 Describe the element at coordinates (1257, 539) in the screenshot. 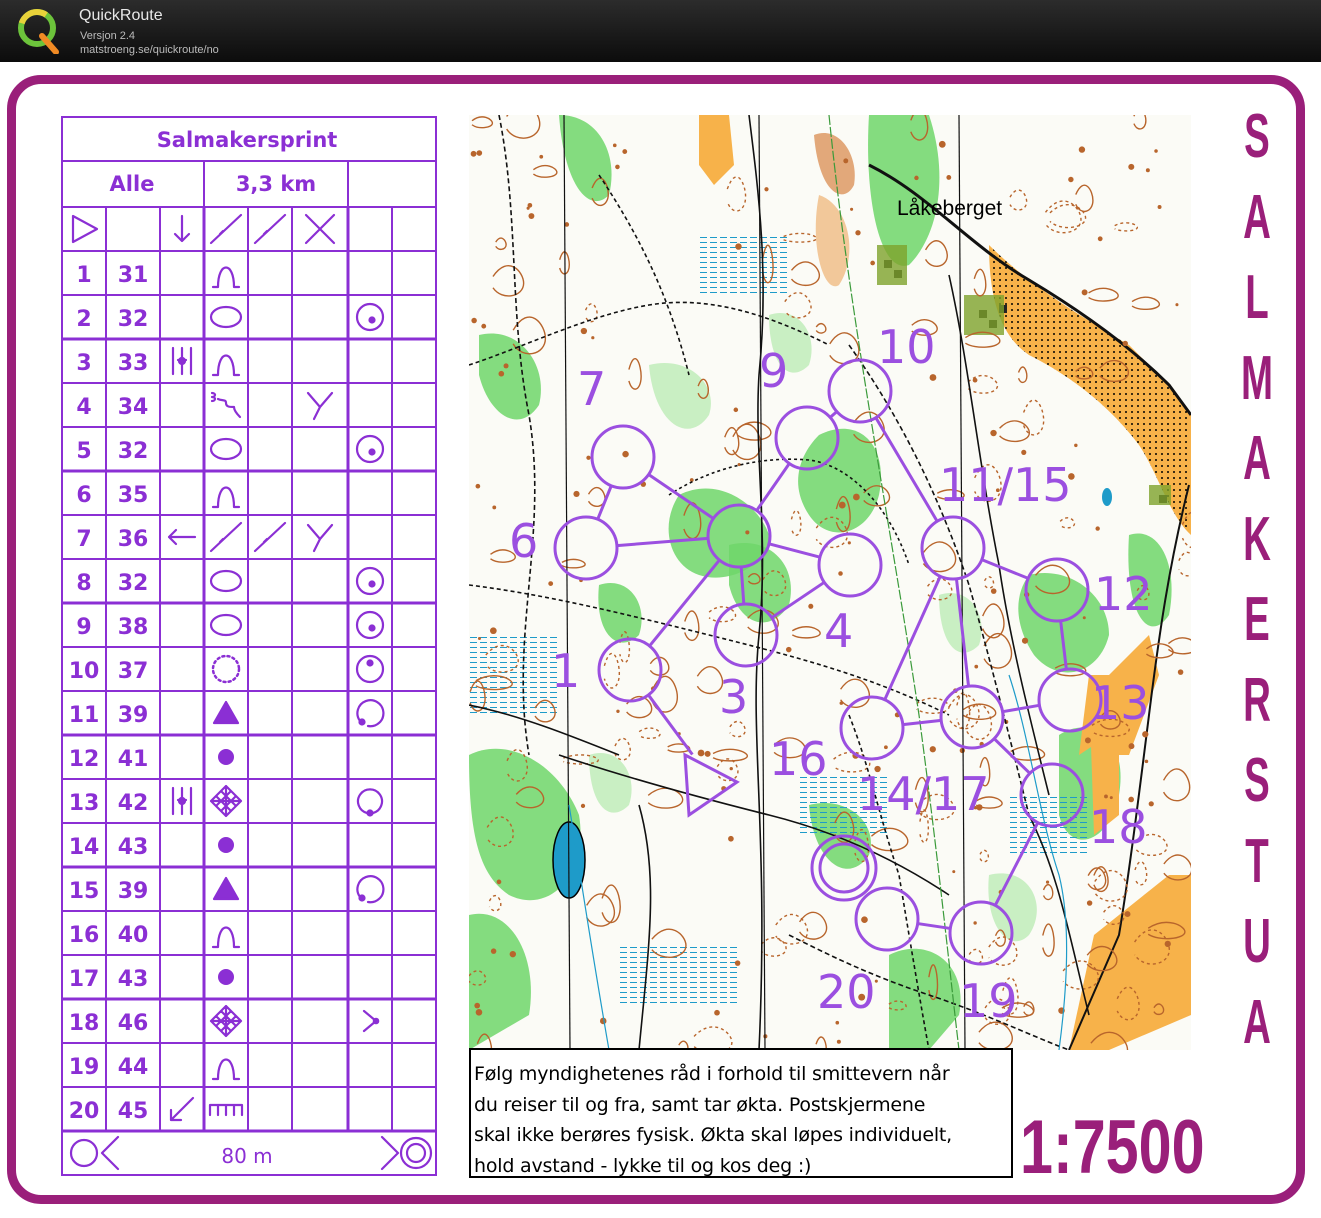

I see `vertical-title-letter: K` at that location.